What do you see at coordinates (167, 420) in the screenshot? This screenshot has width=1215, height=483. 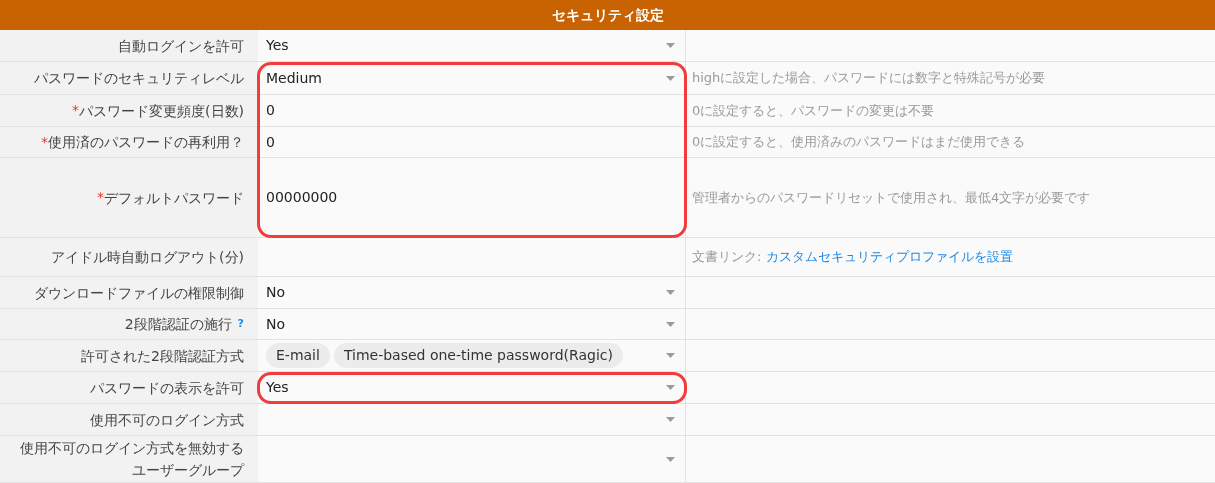 I see `field-label: 使用不可のログイン方式` at bounding box center [167, 420].